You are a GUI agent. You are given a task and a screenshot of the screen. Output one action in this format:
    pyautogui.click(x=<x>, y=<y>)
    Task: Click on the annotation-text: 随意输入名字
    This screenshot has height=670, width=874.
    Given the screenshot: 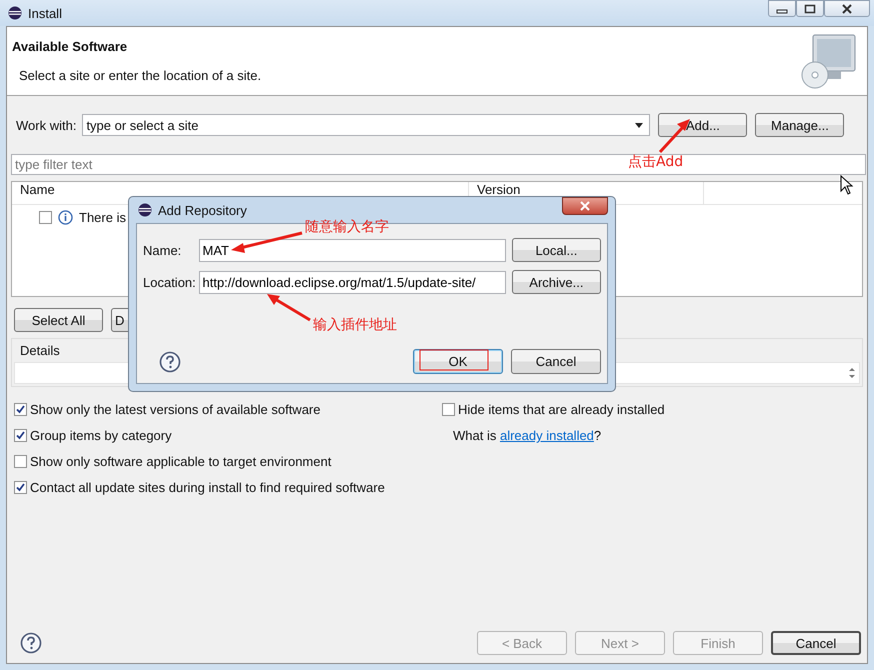 What is the action you would take?
    pyautogui.click(x=347, y=227)
    